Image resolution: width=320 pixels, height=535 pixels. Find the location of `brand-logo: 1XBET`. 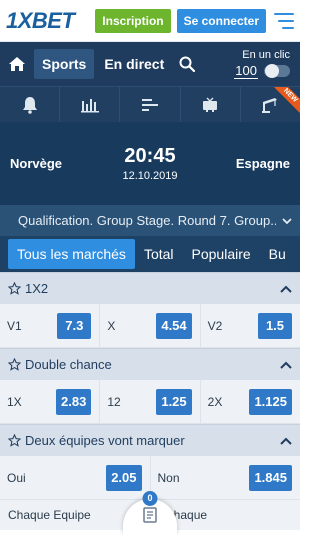

brand-logo: 1XBET is located at coordinates (40, 21).